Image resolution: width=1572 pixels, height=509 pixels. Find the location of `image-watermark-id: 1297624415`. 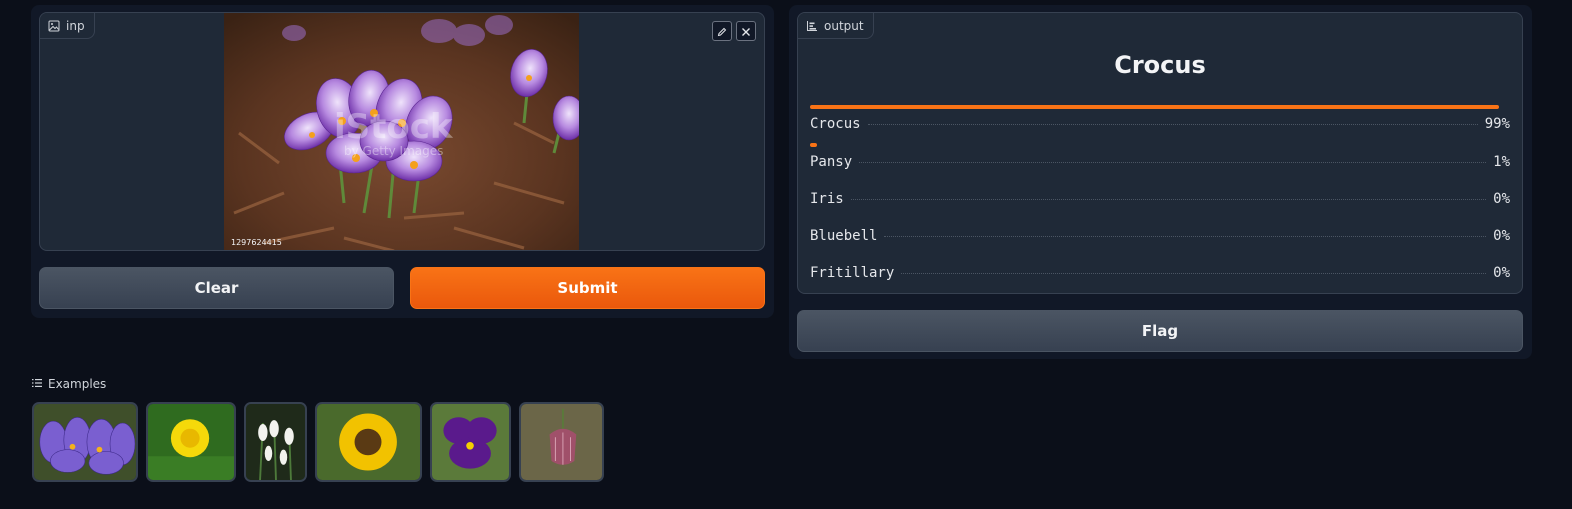

image-watermark-id: 1297624415 is located at coordinates (256, 242).